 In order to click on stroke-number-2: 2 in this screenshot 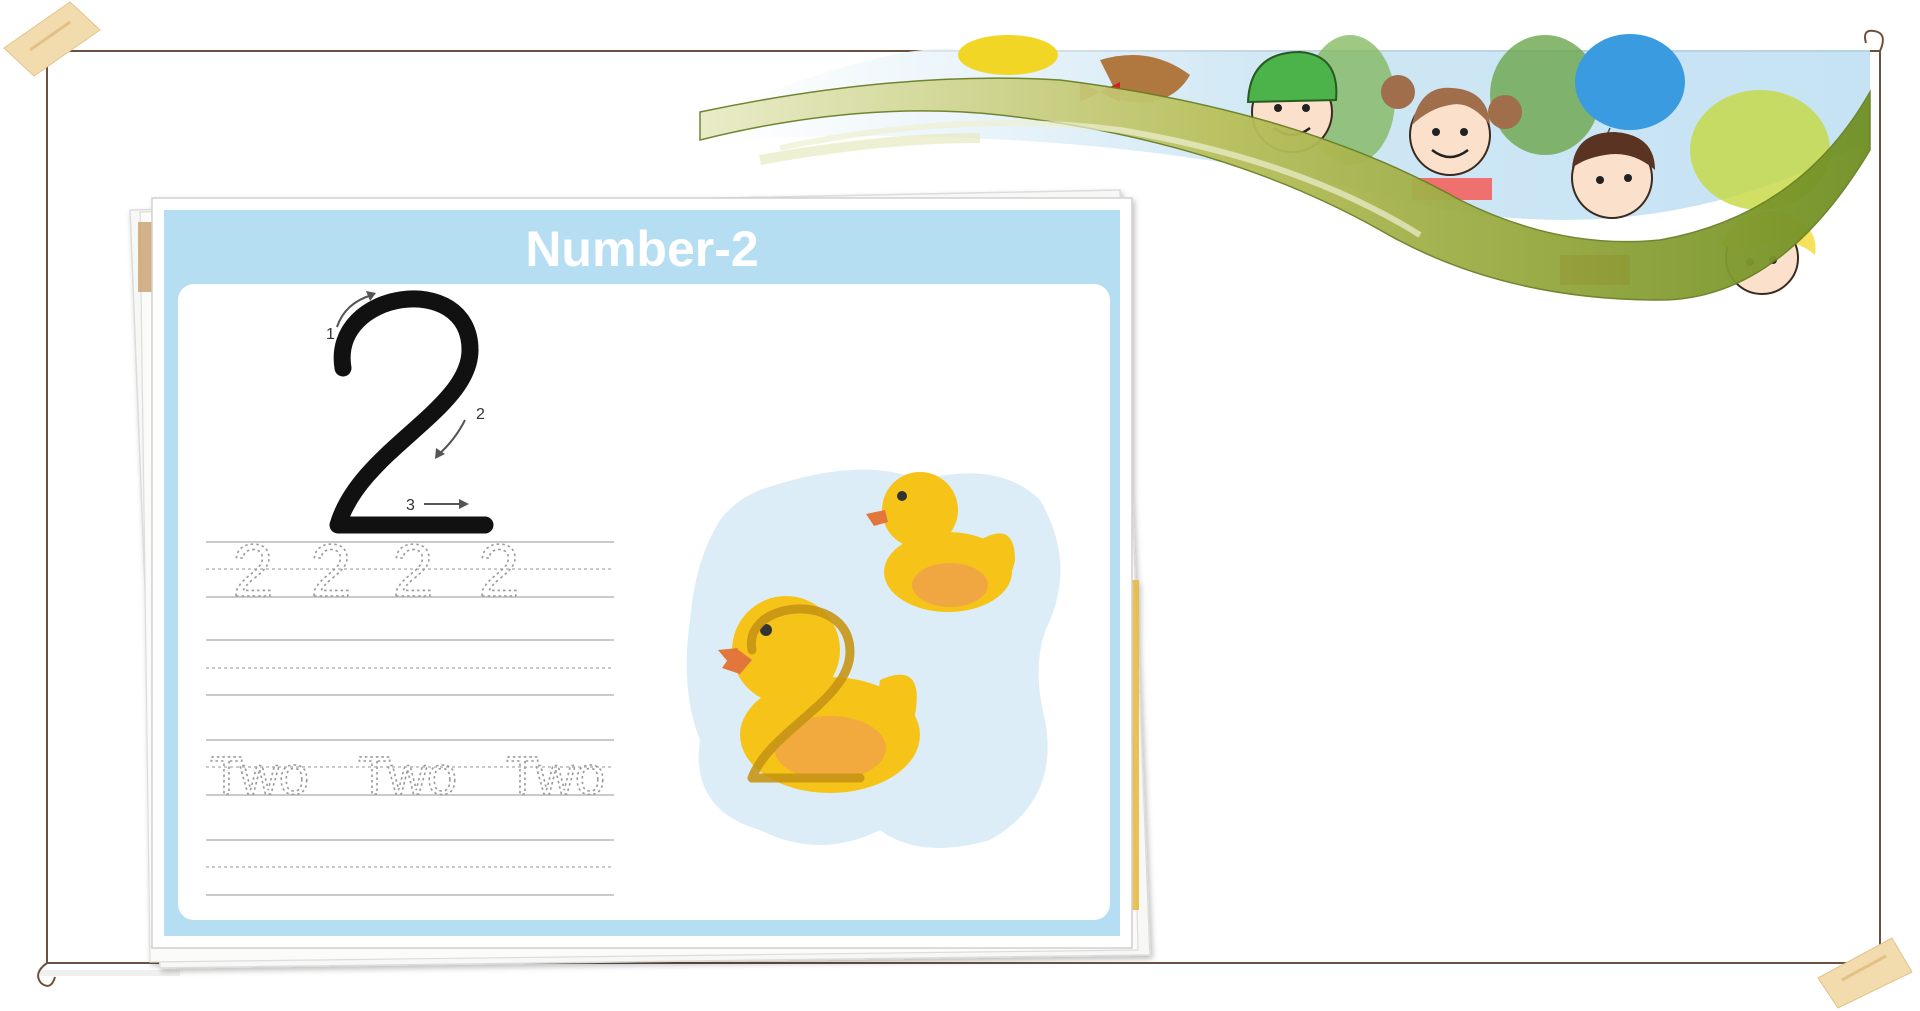, I will do `click(480, 414)`.